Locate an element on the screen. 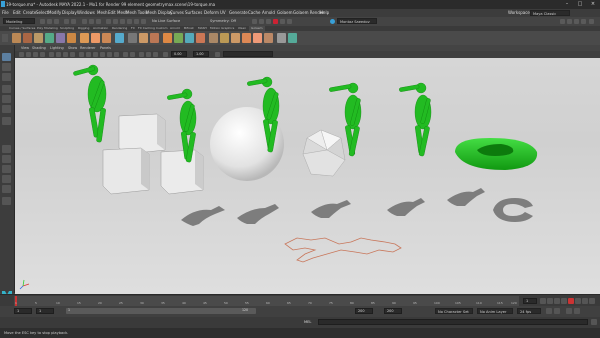  wireframe-icon is located at coordinates (81, 54).